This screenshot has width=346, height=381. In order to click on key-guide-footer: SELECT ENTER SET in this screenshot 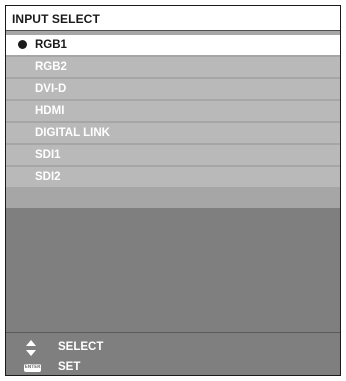, I will do `click(173, 353)`.